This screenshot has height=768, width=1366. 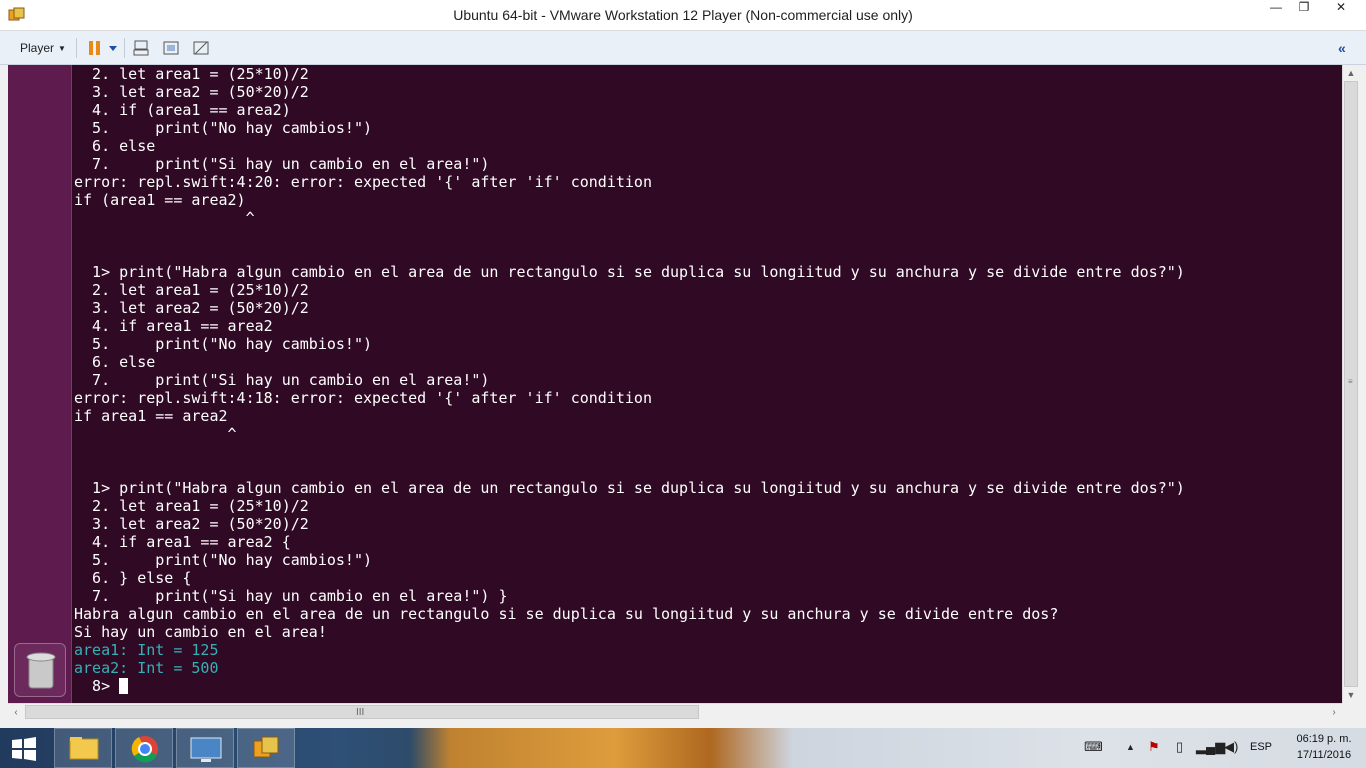 What do you see at coordinates (133, 578) in the screenshot?
I see `terminal-line: 6. } else {` at bounding box center [133, 578].